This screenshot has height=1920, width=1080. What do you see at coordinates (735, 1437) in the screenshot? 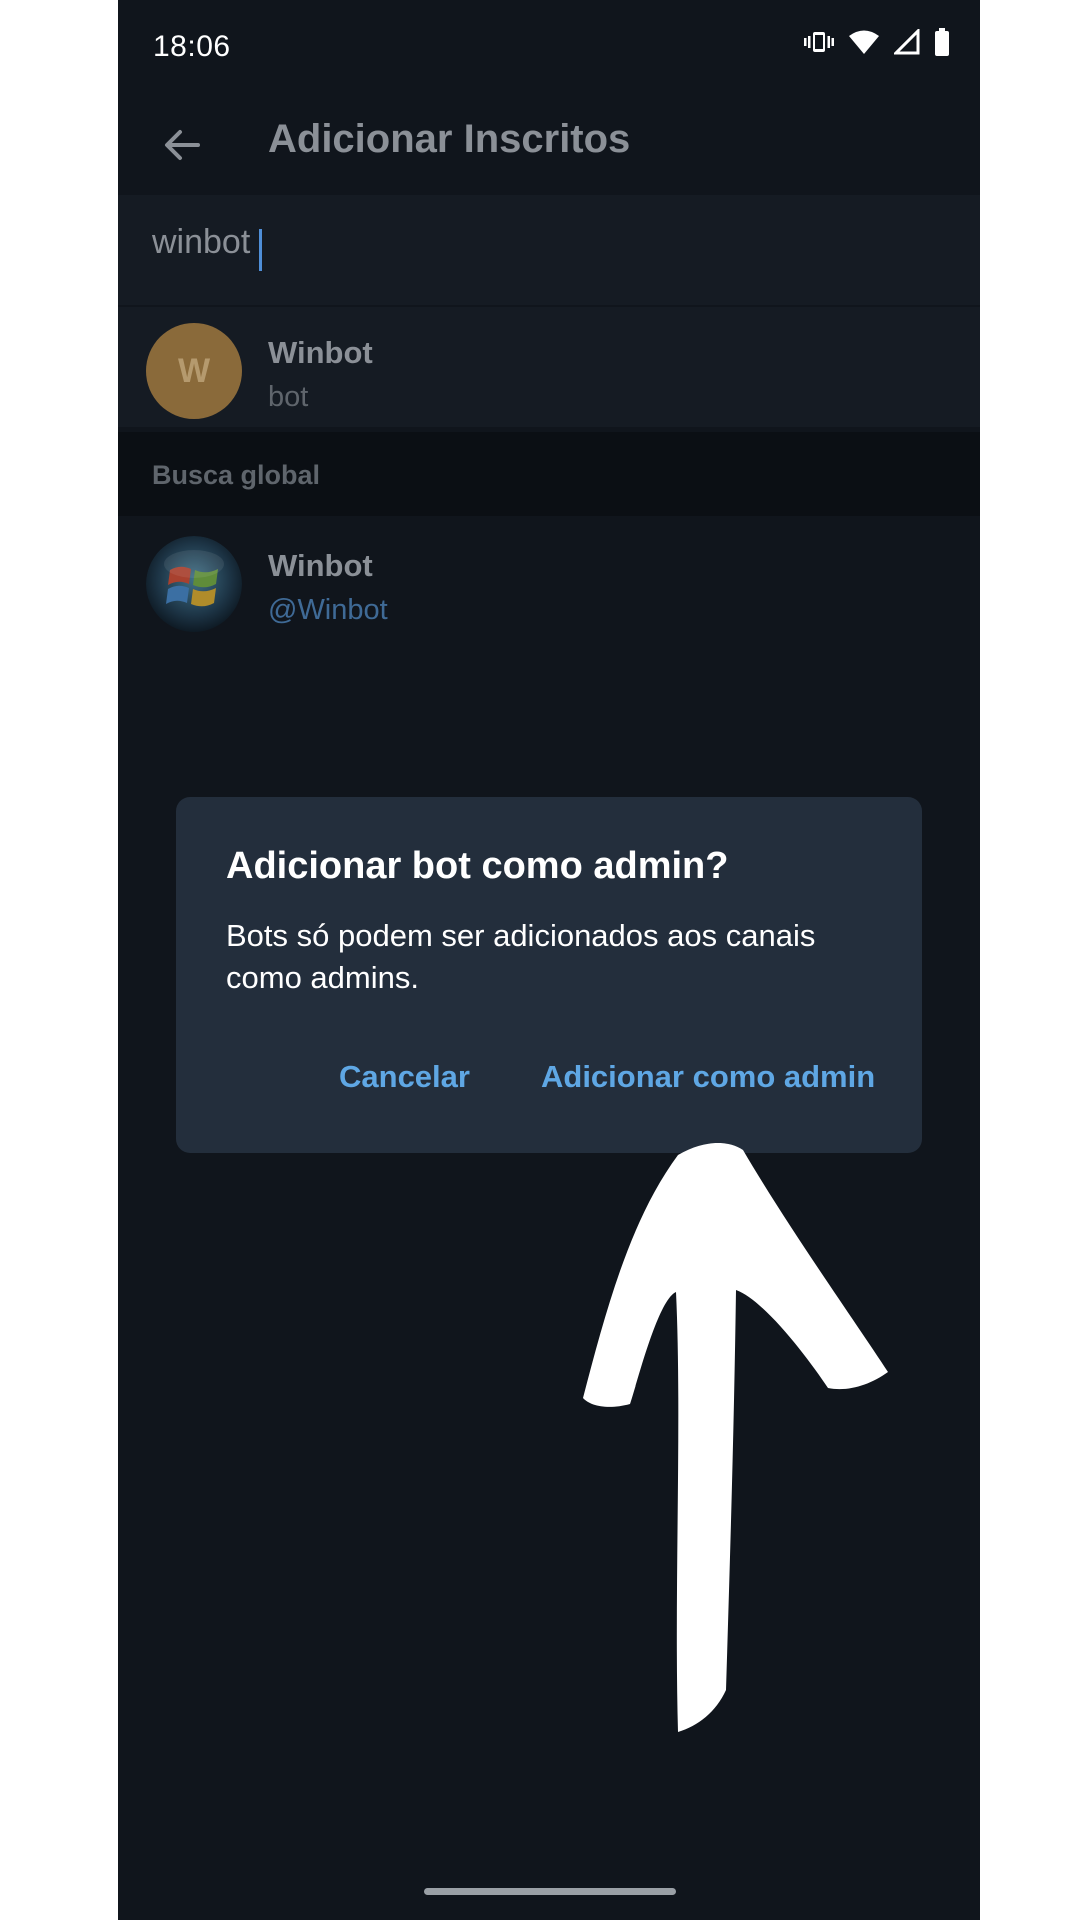
I see `arrow-up-icon` at bounding box center [735, 1437].